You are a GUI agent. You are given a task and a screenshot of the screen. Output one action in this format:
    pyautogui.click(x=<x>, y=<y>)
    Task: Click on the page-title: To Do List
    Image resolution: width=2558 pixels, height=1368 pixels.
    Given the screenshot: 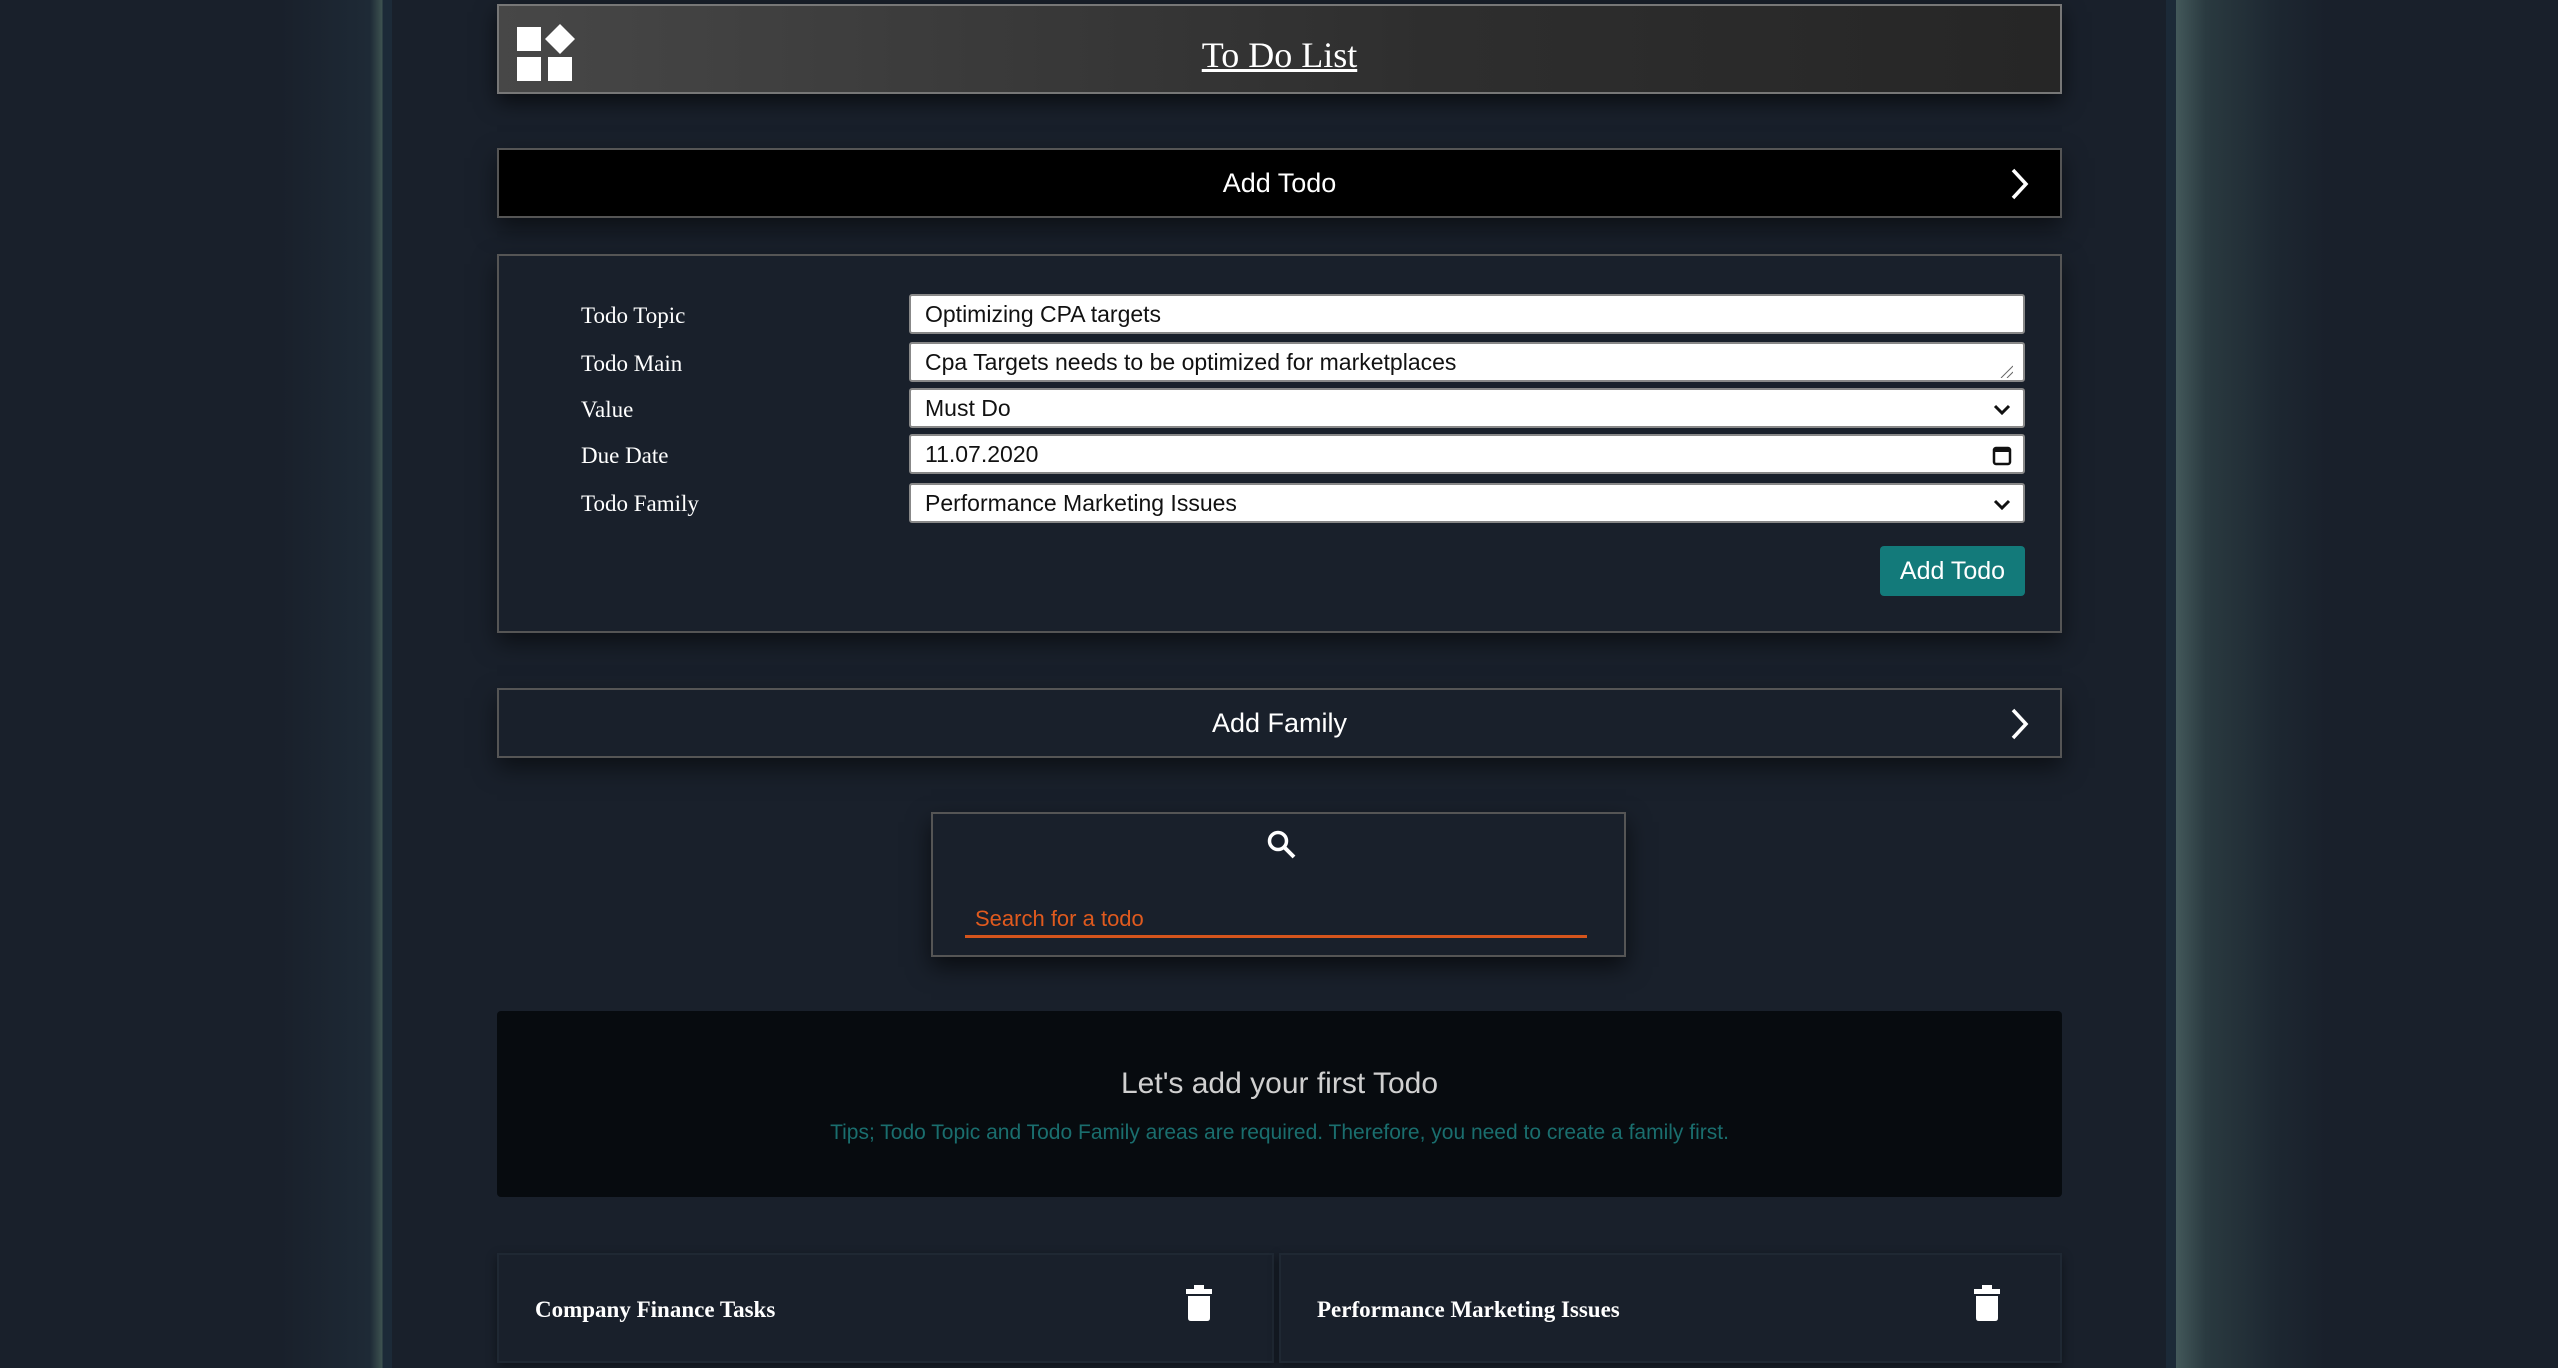 What is the action you would take?
    pyautogui.click(x=1279, y=55)
    